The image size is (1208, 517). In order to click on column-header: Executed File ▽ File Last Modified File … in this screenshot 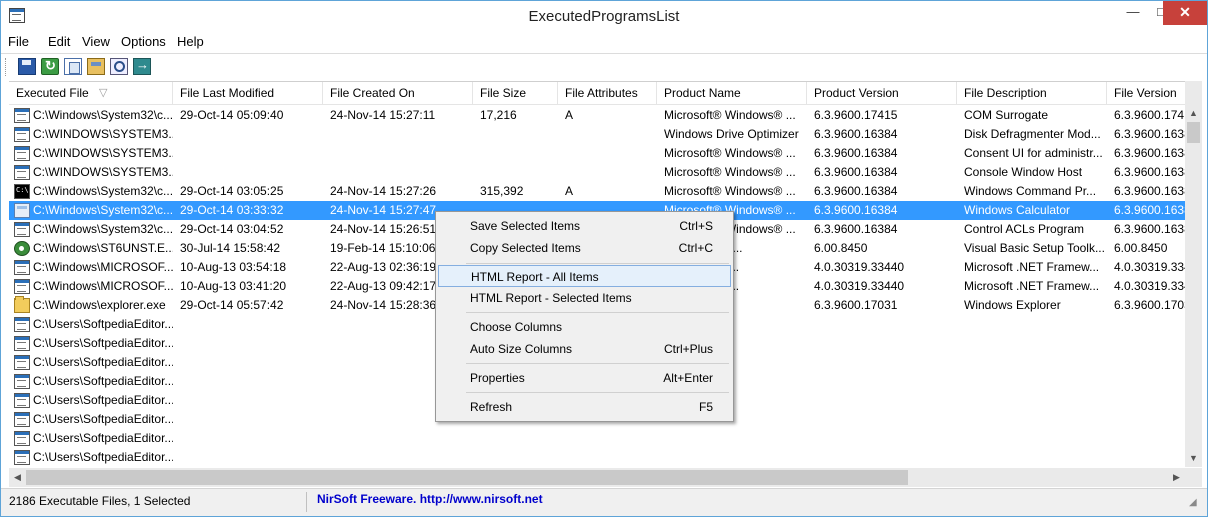, I will do `click(597, 93)`.